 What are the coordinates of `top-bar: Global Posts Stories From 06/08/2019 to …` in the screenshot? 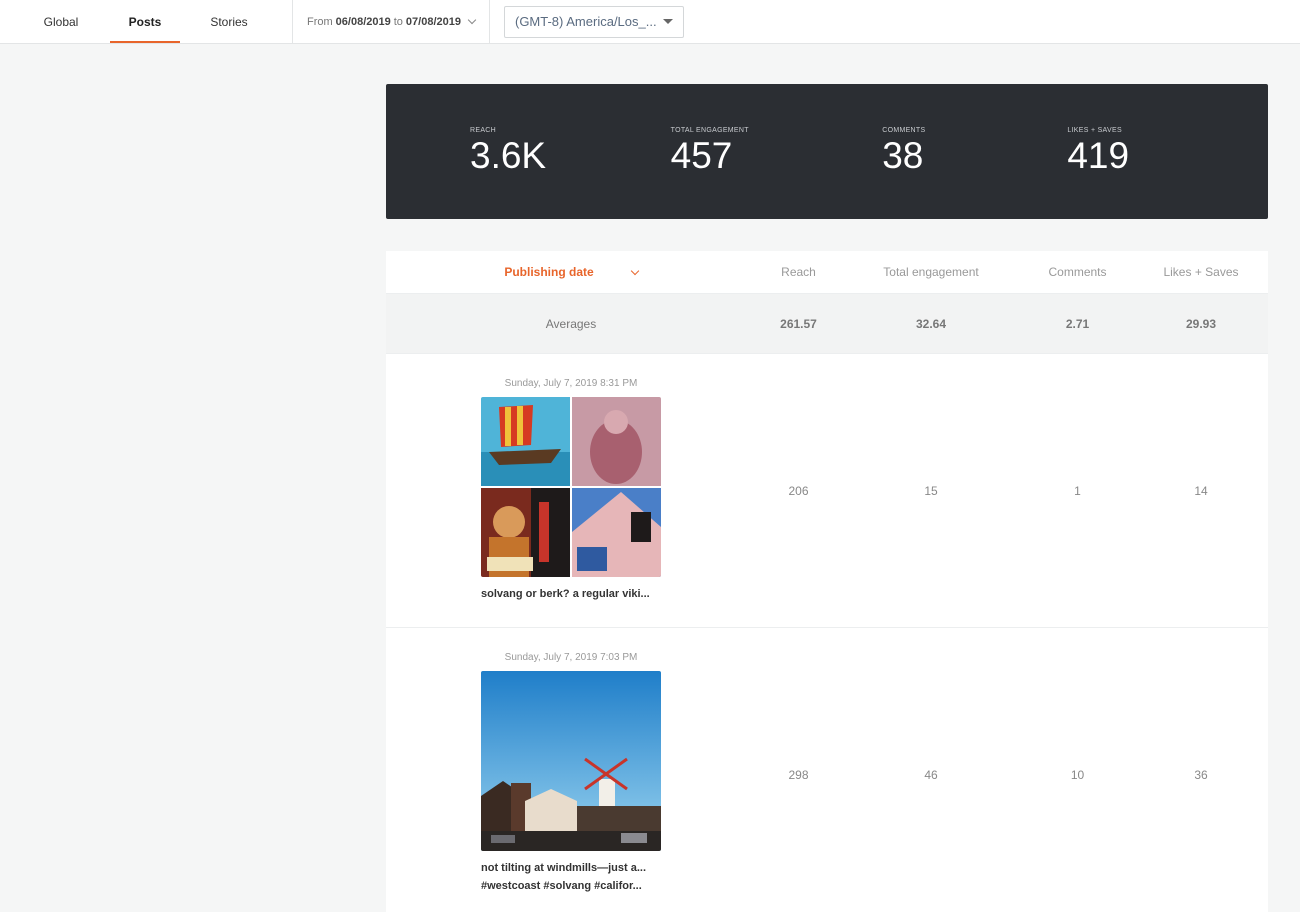 It's located at (650, 22).